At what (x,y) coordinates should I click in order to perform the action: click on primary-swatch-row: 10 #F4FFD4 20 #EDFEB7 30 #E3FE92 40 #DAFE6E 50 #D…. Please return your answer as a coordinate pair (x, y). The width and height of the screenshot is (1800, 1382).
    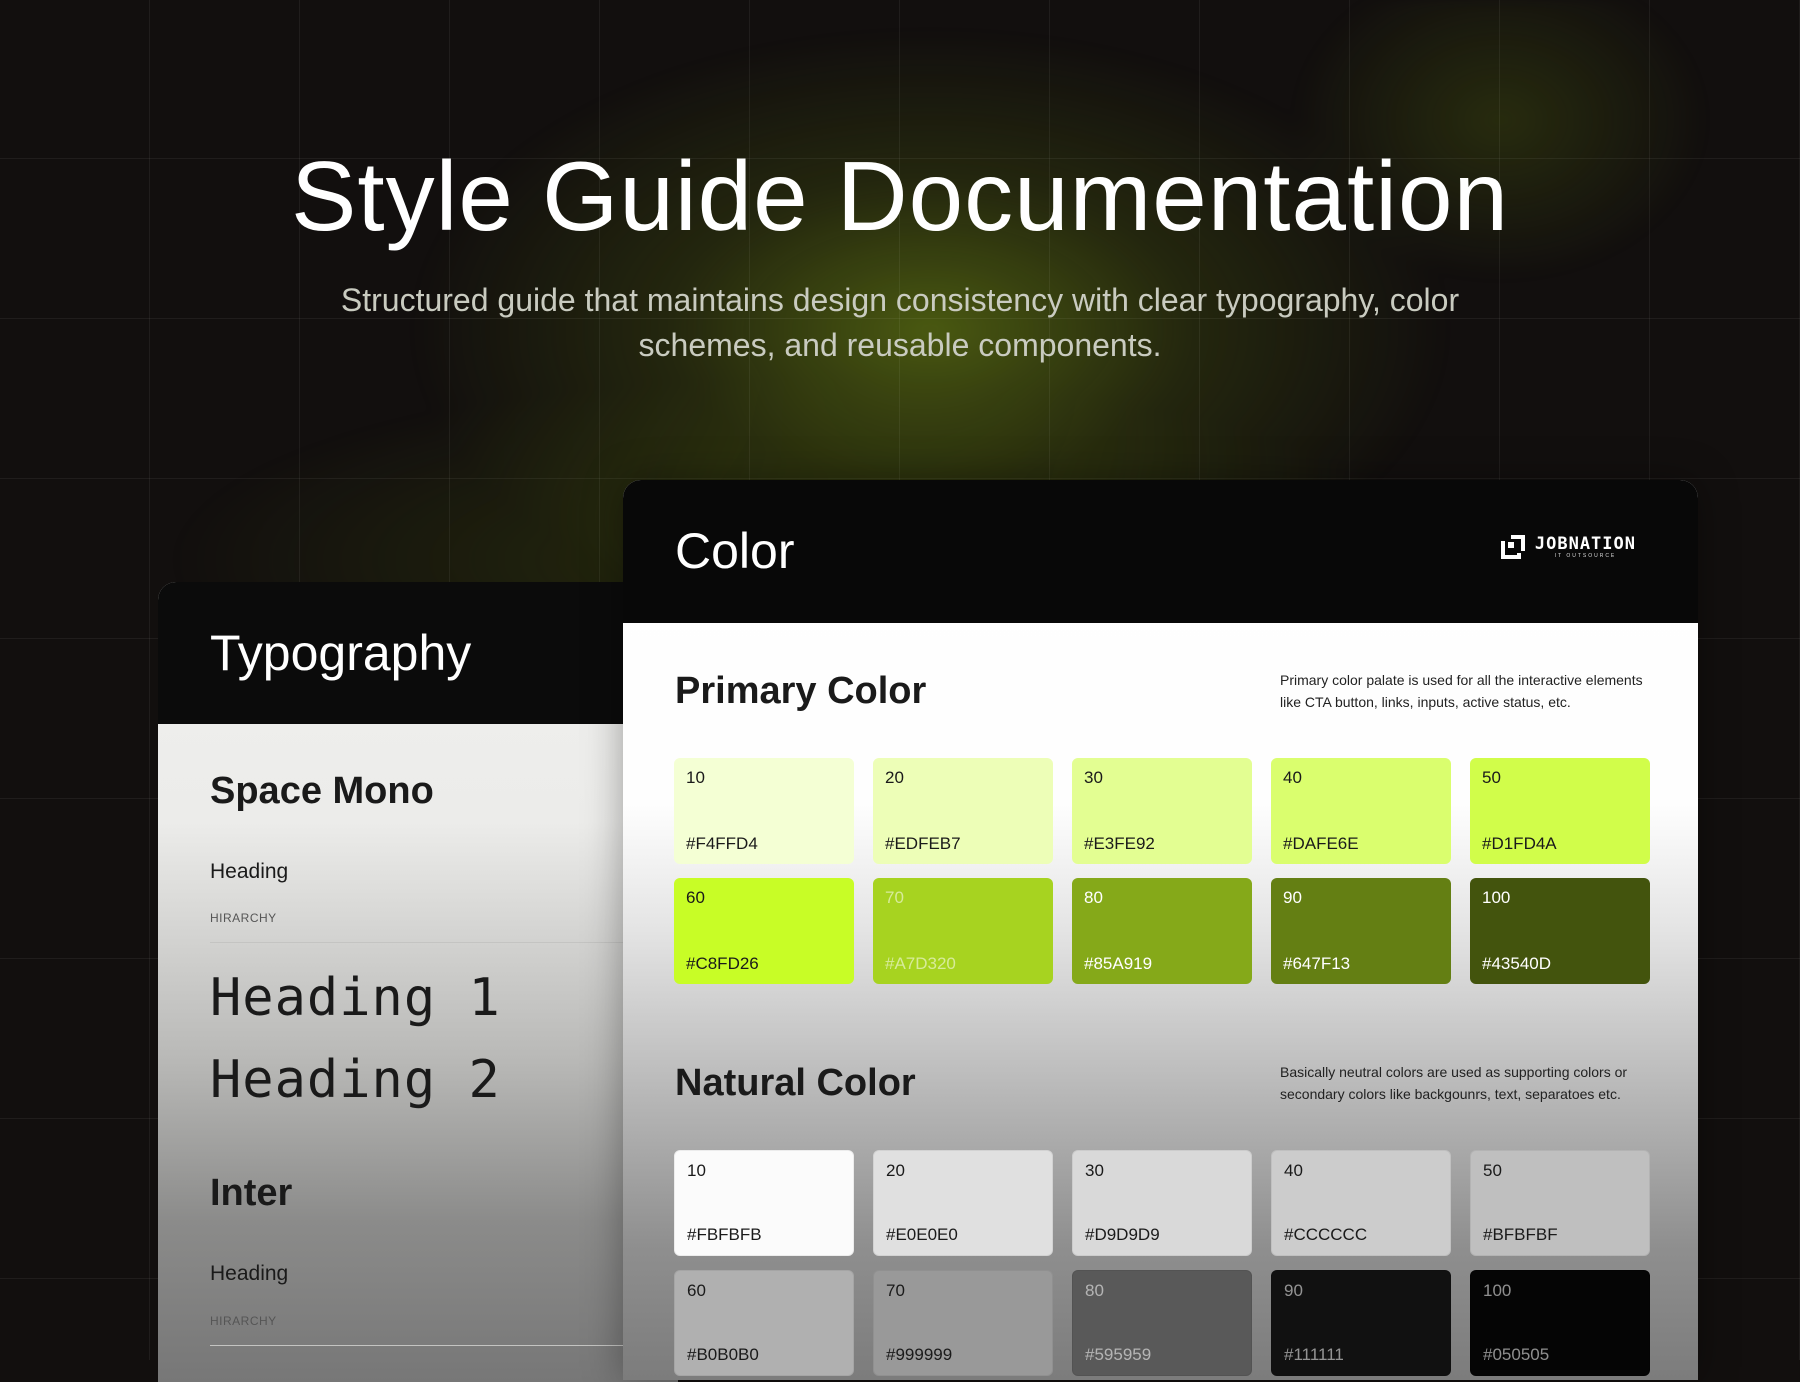
    Looking at the image, I should click on (1162, 811).